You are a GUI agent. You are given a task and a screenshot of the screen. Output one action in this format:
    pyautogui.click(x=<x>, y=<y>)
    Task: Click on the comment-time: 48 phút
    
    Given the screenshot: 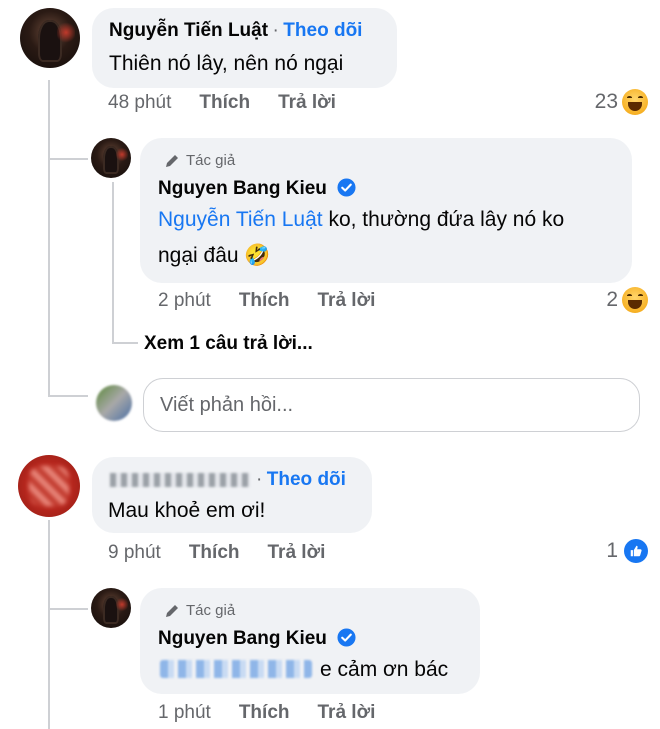 What is the action you would take?
    pyautogui.click(x=139, y=103)
    